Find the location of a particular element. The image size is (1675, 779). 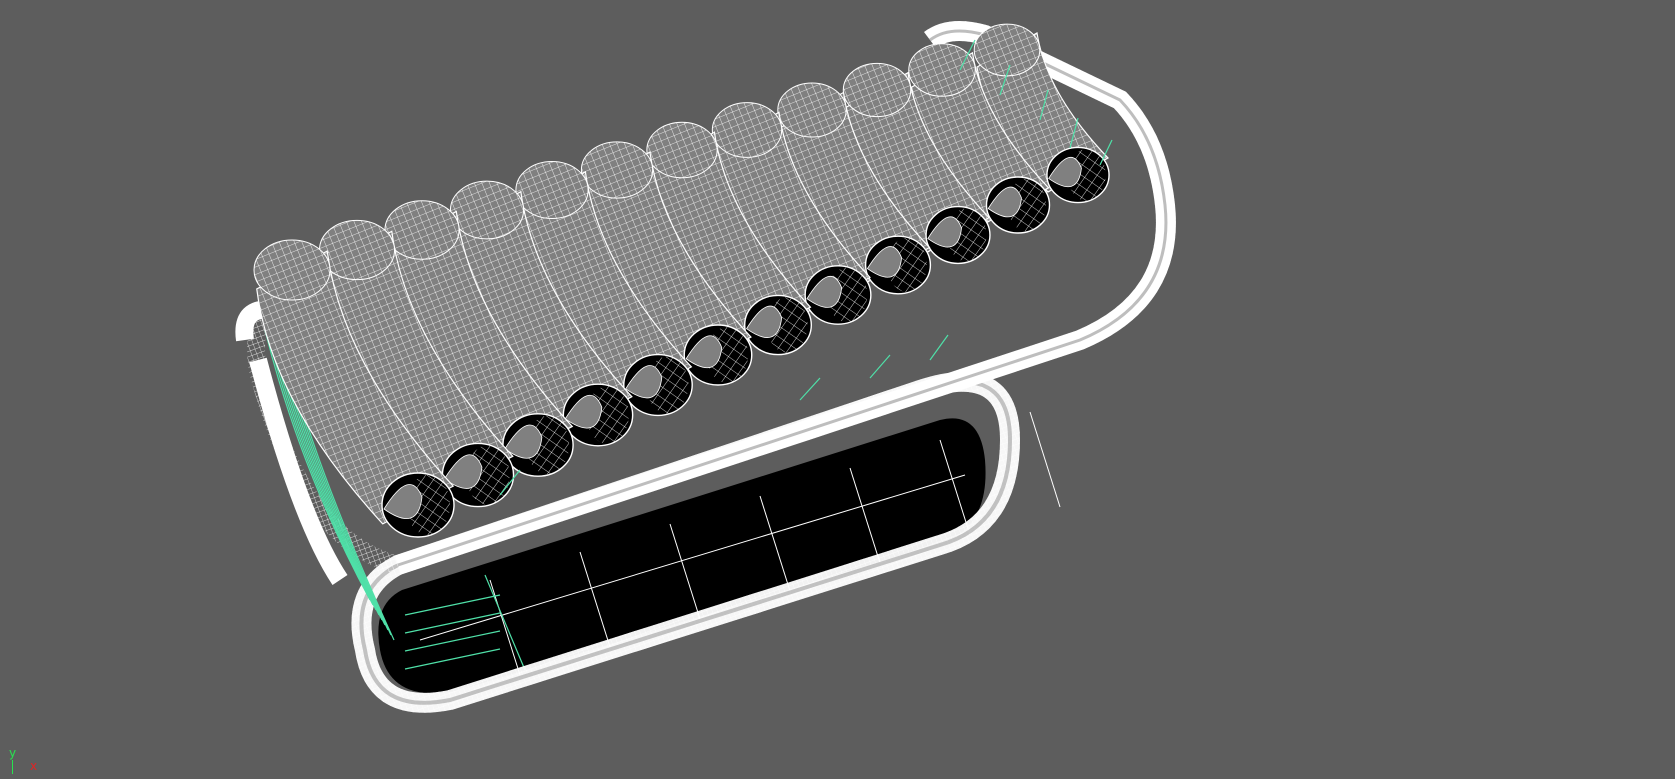

axis-y-label: y is located at coordinates (13, 753).